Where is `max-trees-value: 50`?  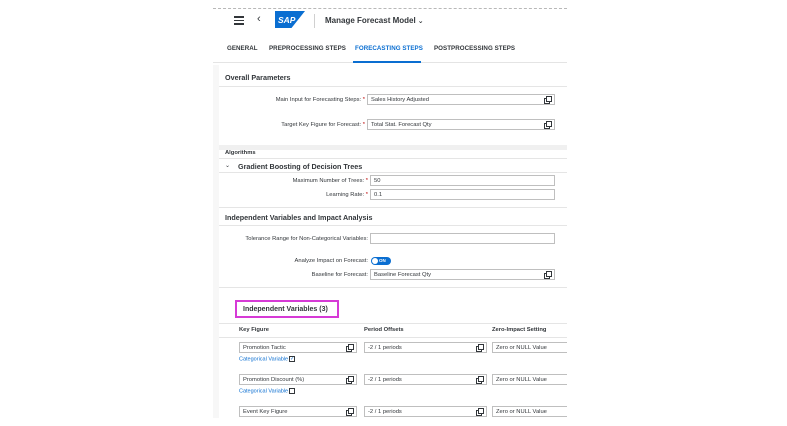 max-trees-value: 50 is located at coordinates (377, 181).